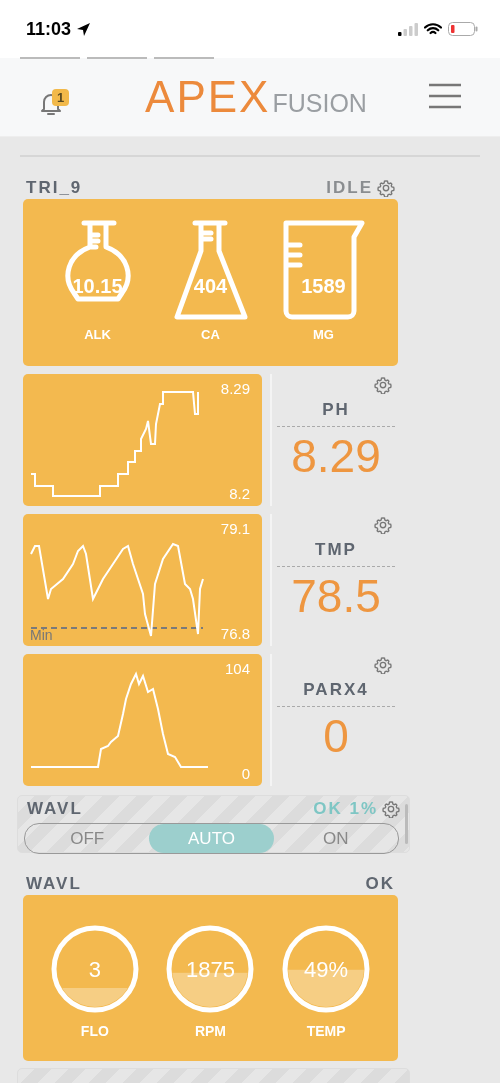  What do you see at coordinates (51, 104) in the screenshot?
I see `bell-icon` at bounding box center [51, 104].